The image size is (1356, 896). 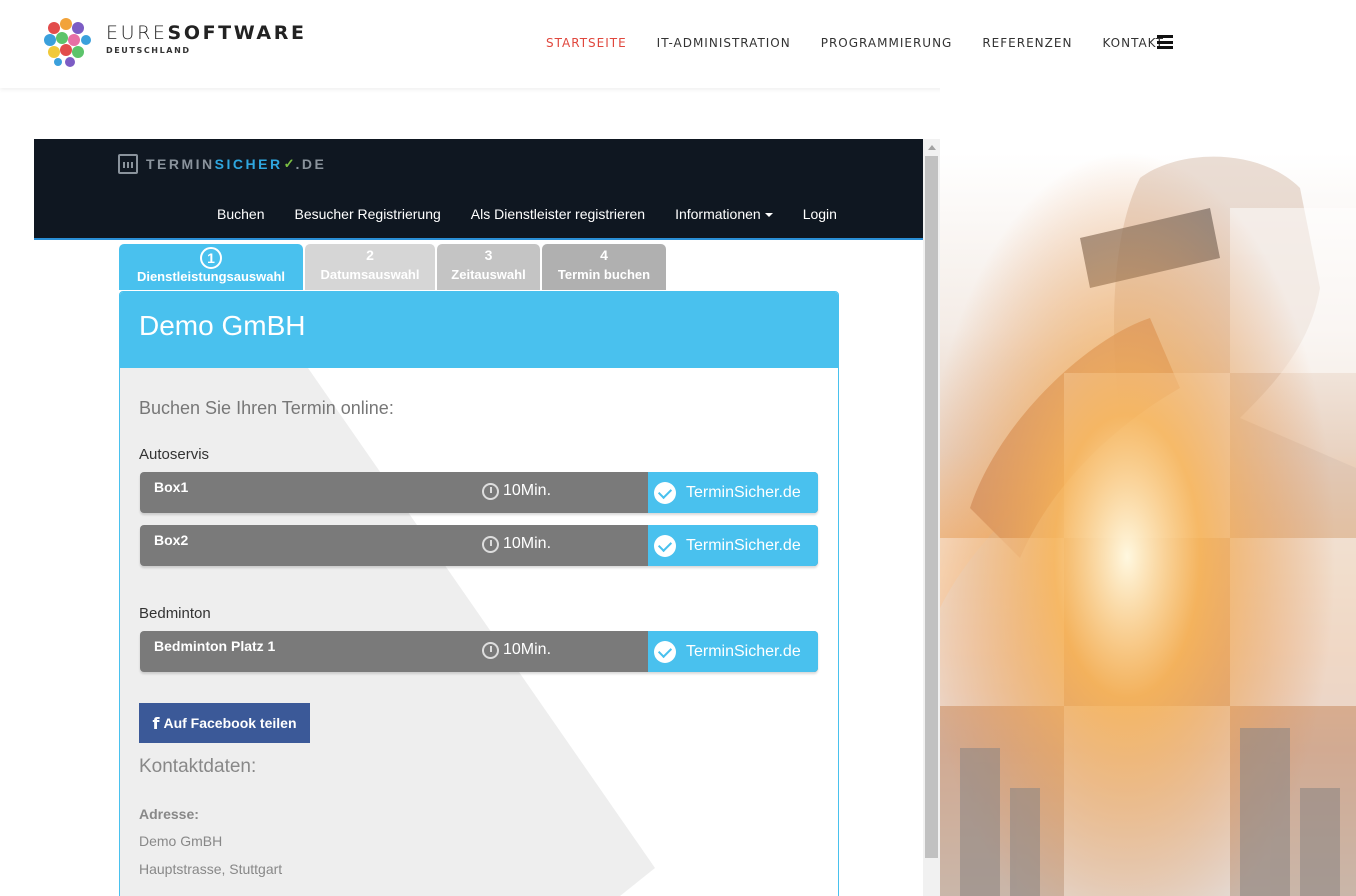 What do you see at coordinates (172, 45) in the screenshot?
I see `eure-software-logo: EURESOFTWARE DEUTSCHLAND` at bounding box center [172, 45].